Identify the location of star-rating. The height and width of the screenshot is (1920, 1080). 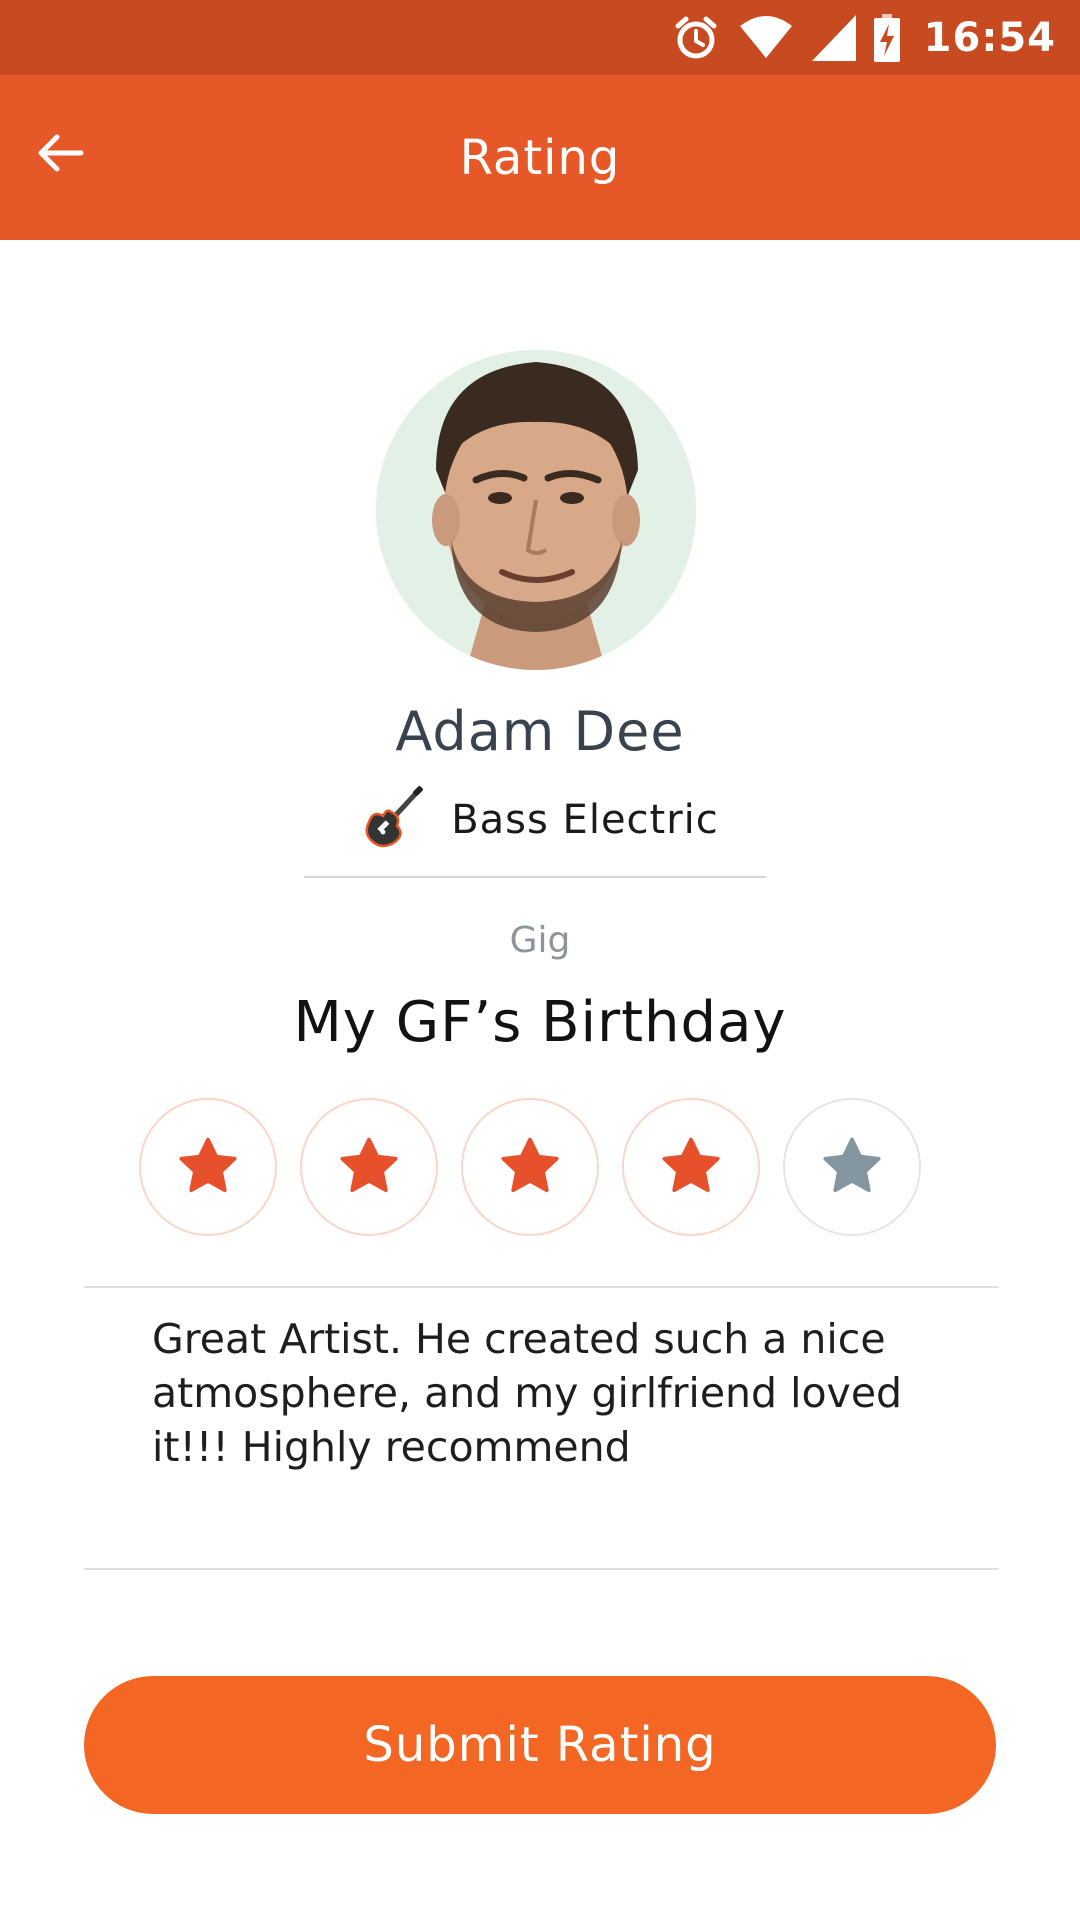
(540, 1168).